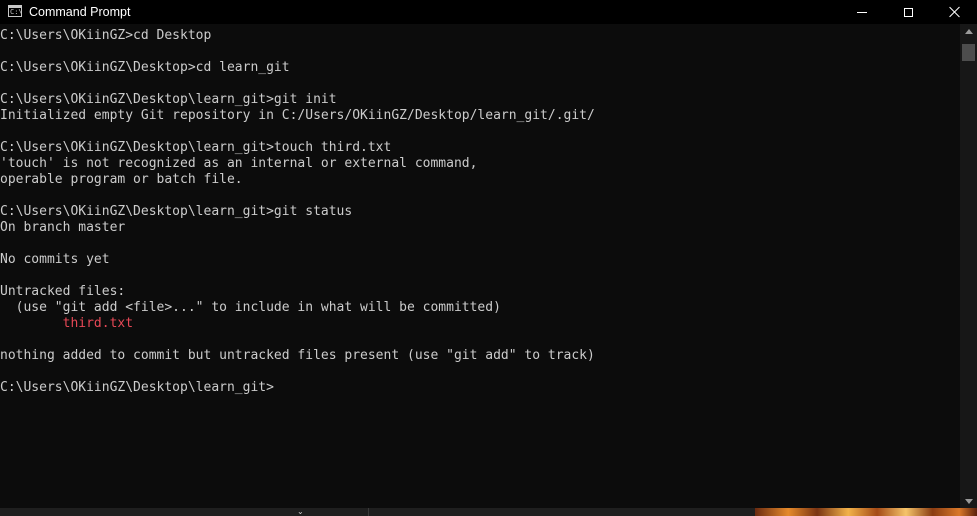  What do you see at coordinates (968, 266) in the screenshot?
I see `vertical-scrollbar` at bounding box center [968, 266].